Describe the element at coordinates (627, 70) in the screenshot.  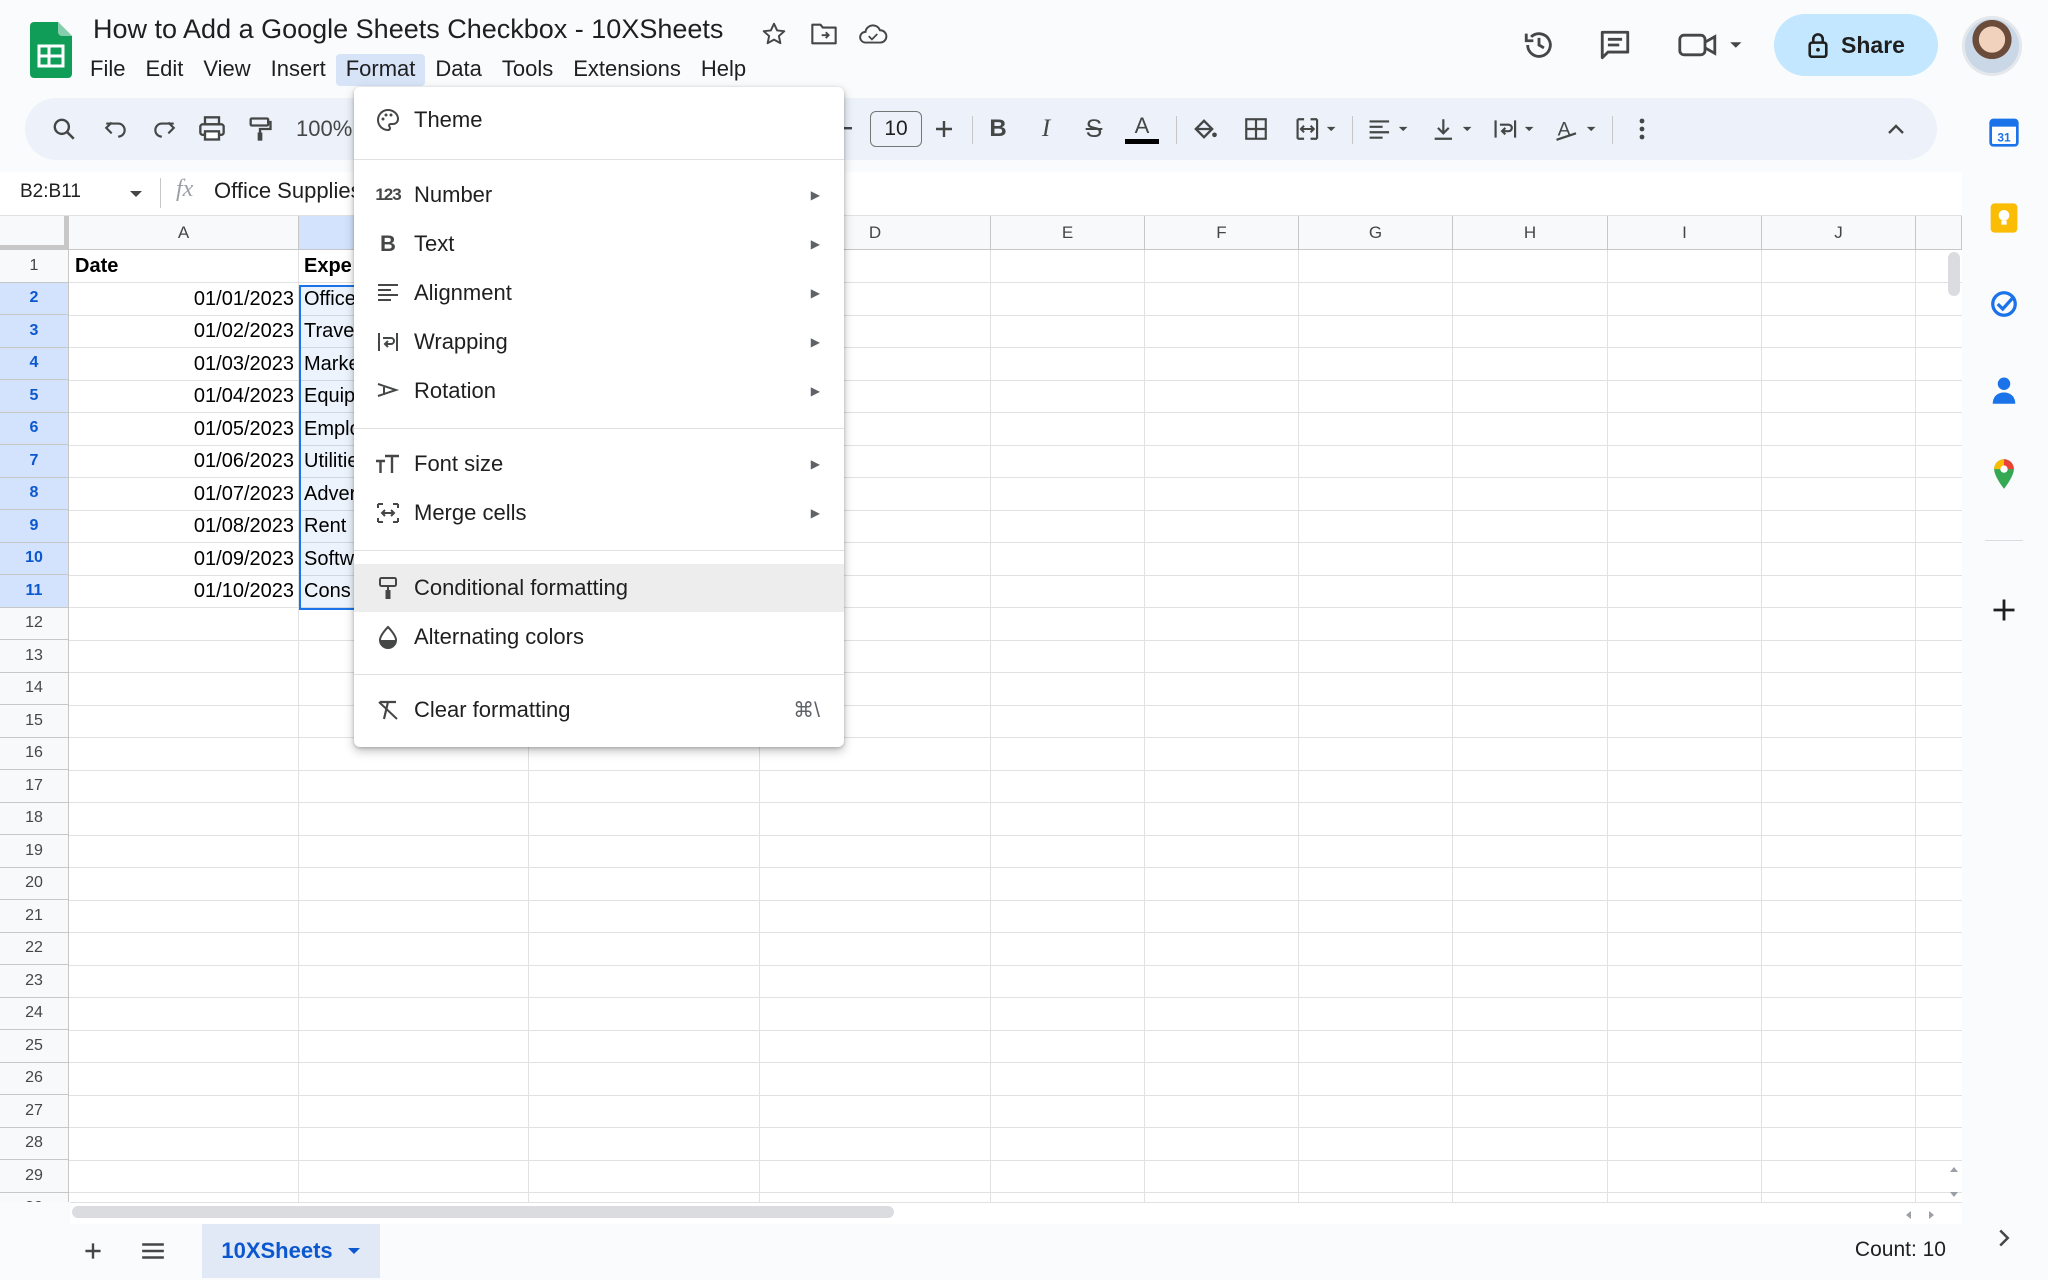
I see `menu-extensions: Extensions` at that location.